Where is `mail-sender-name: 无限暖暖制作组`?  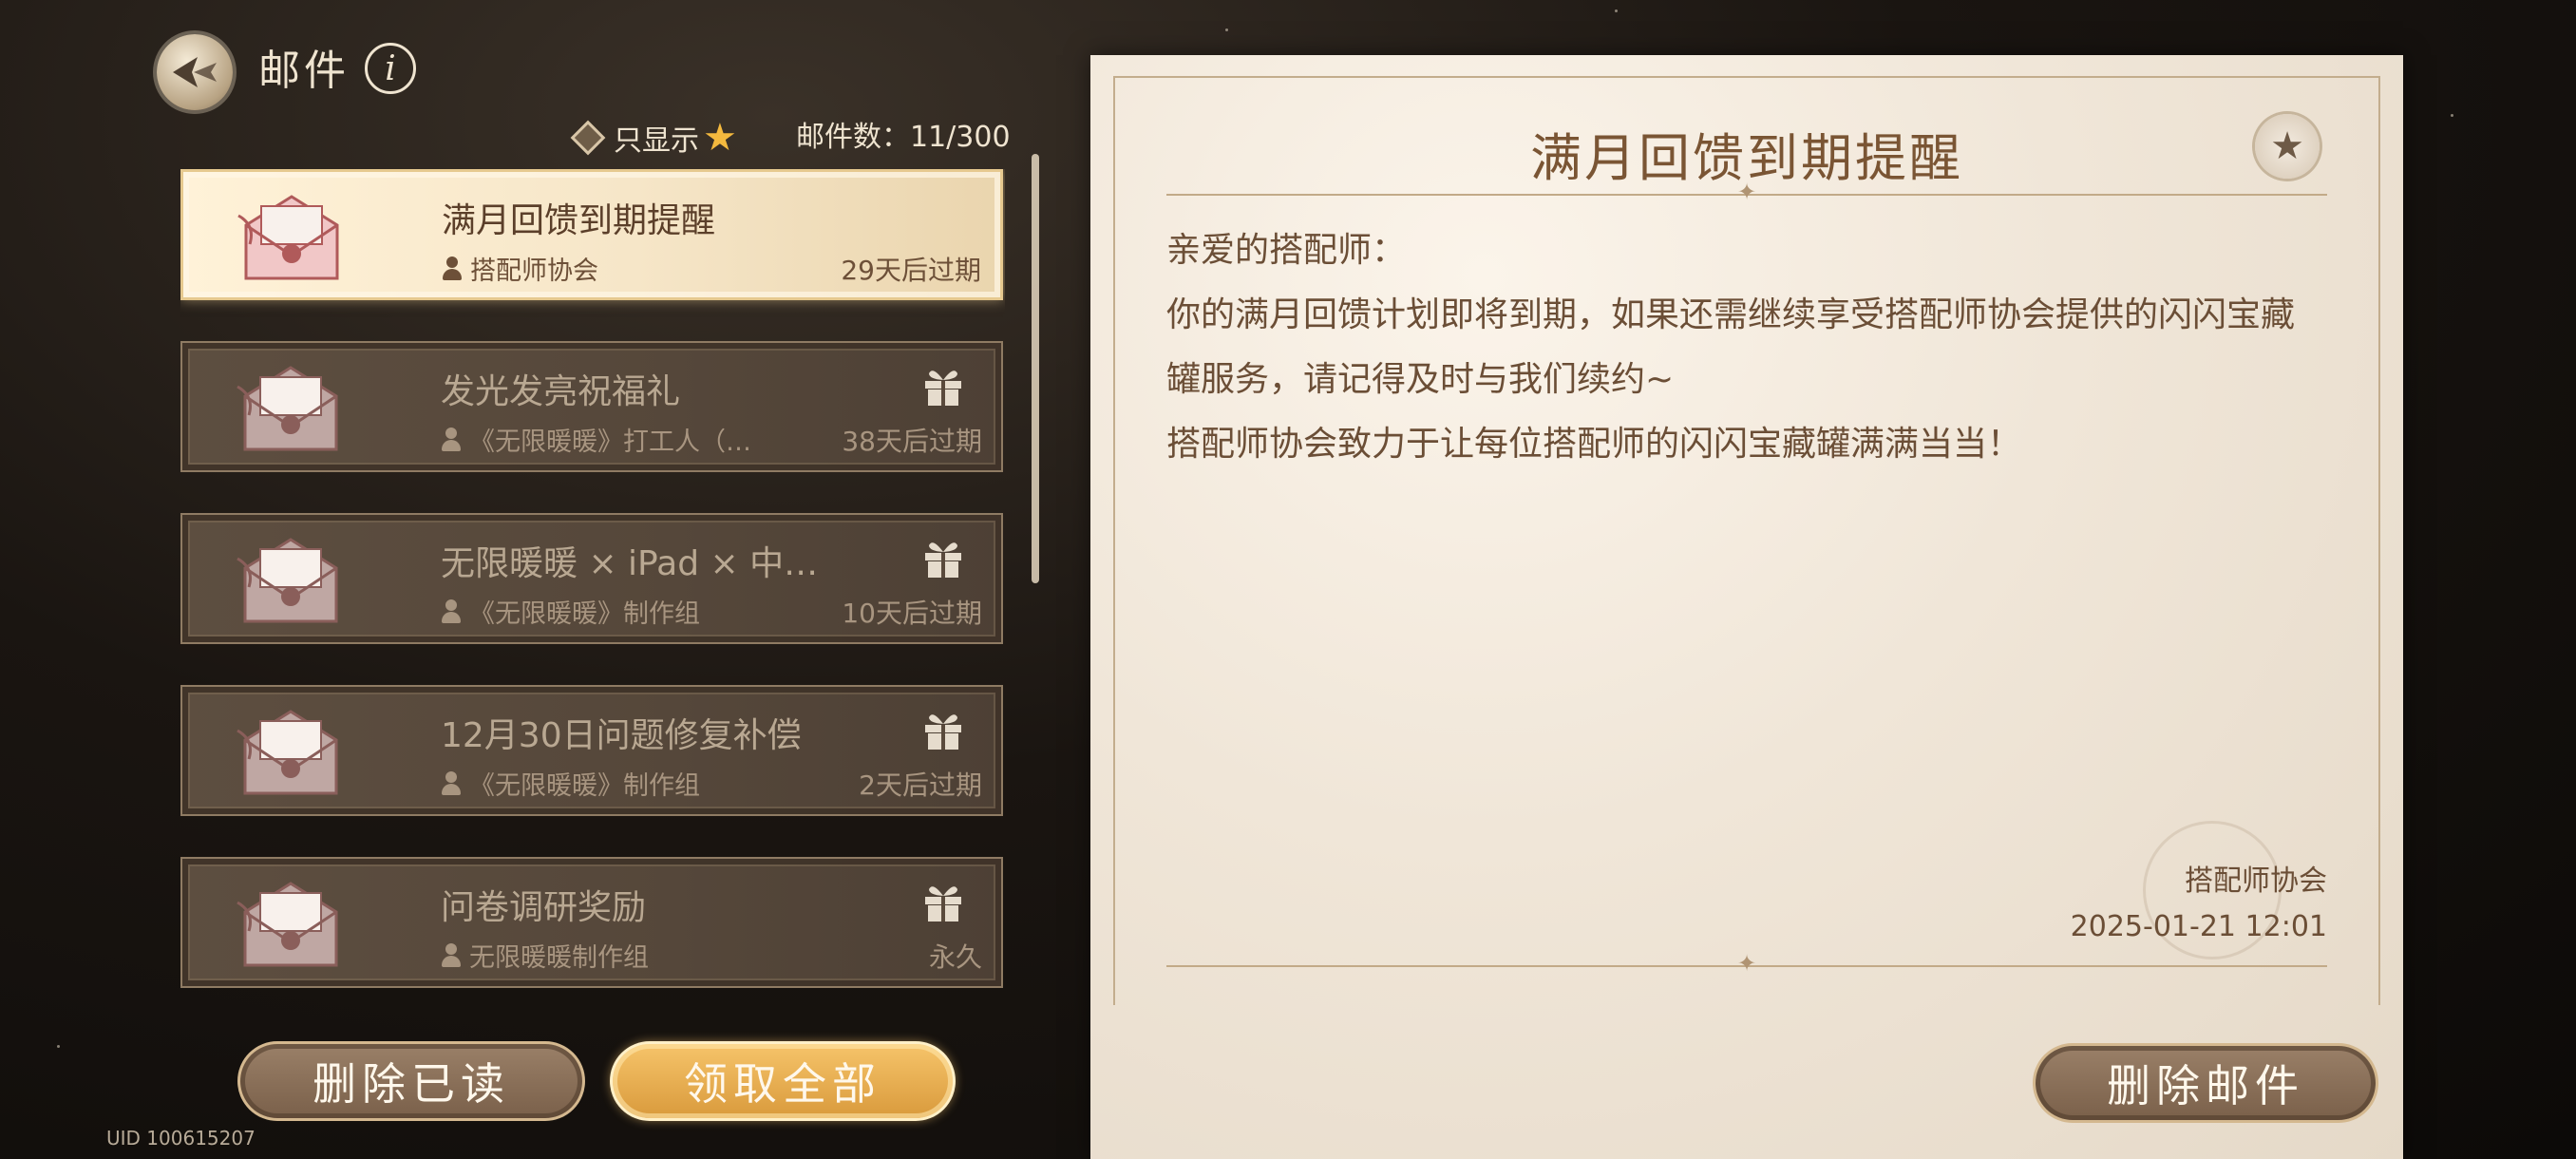
mail-sender-name: 无限暖暖制作组 is located at coordinates (559, 958).